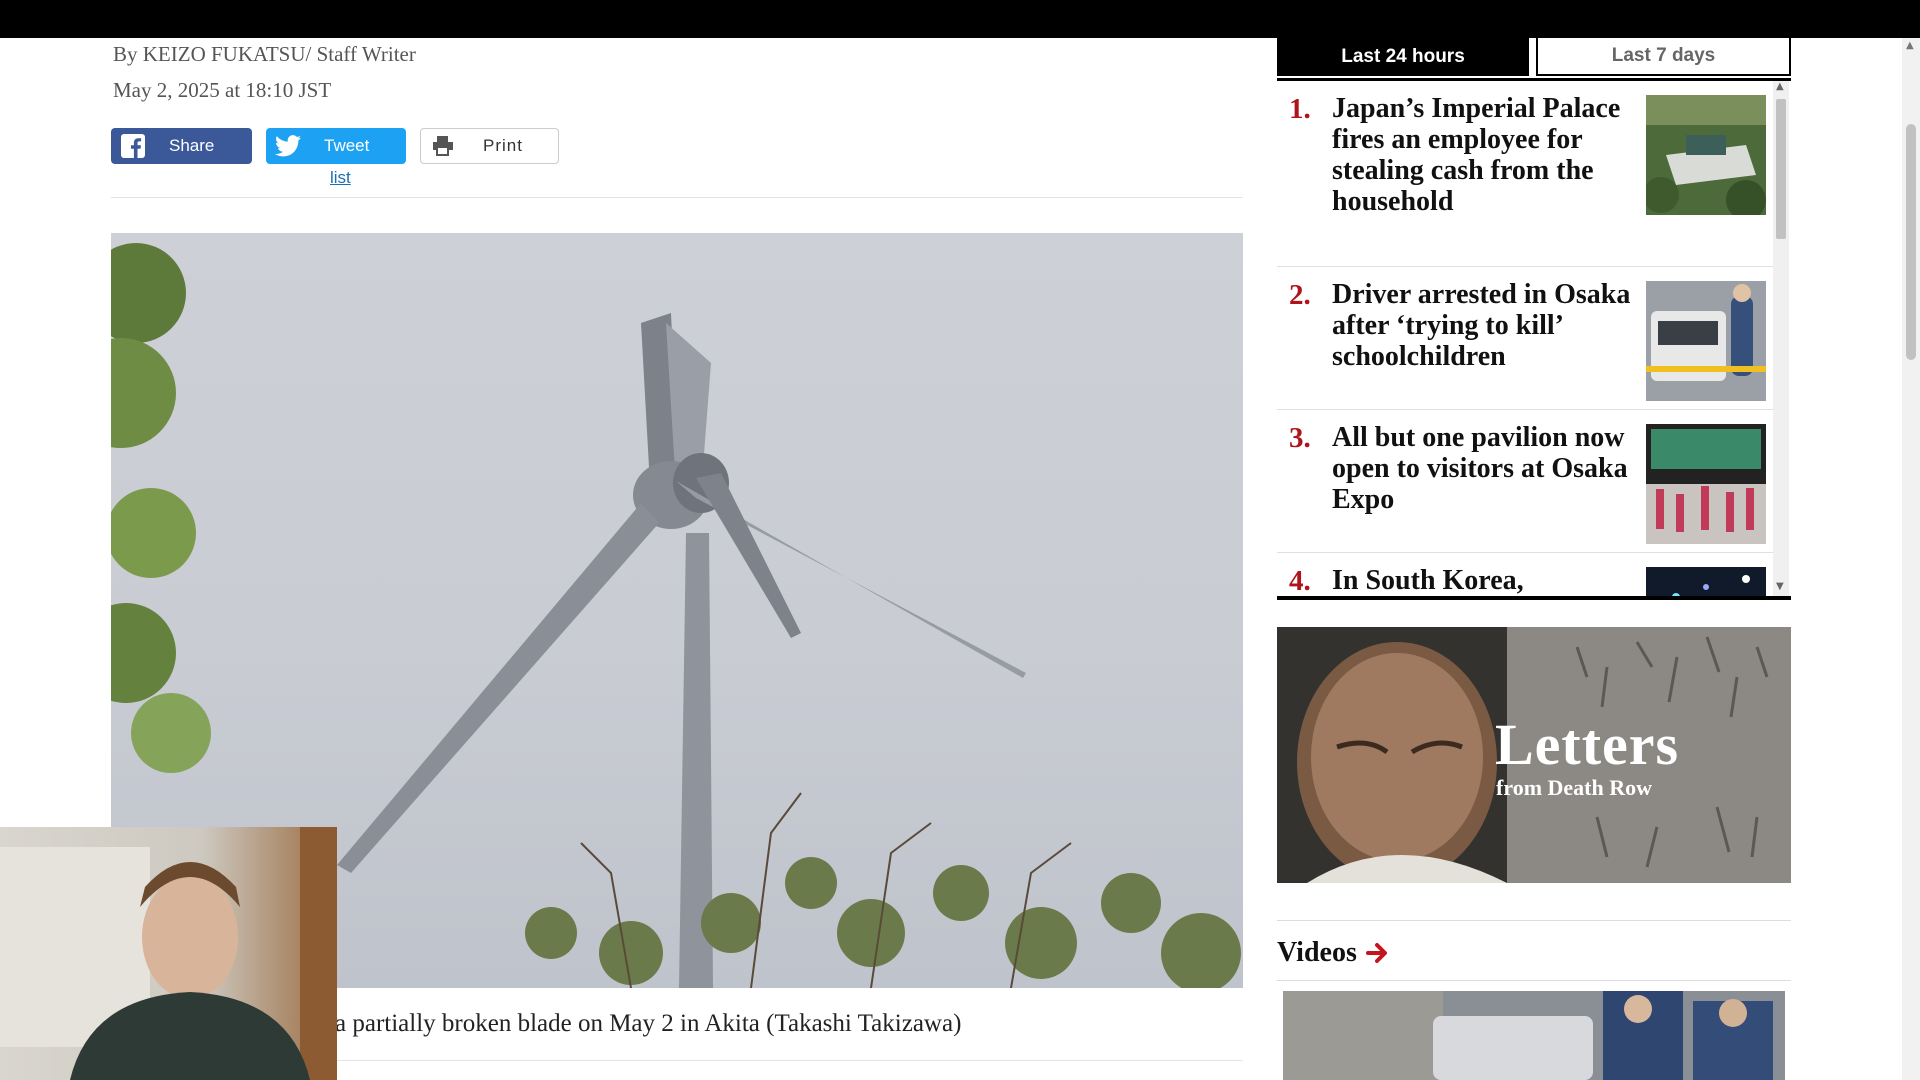 This screenshot has width=1920, height=1080. I want to click on print-button: Print, so click(489, 146).